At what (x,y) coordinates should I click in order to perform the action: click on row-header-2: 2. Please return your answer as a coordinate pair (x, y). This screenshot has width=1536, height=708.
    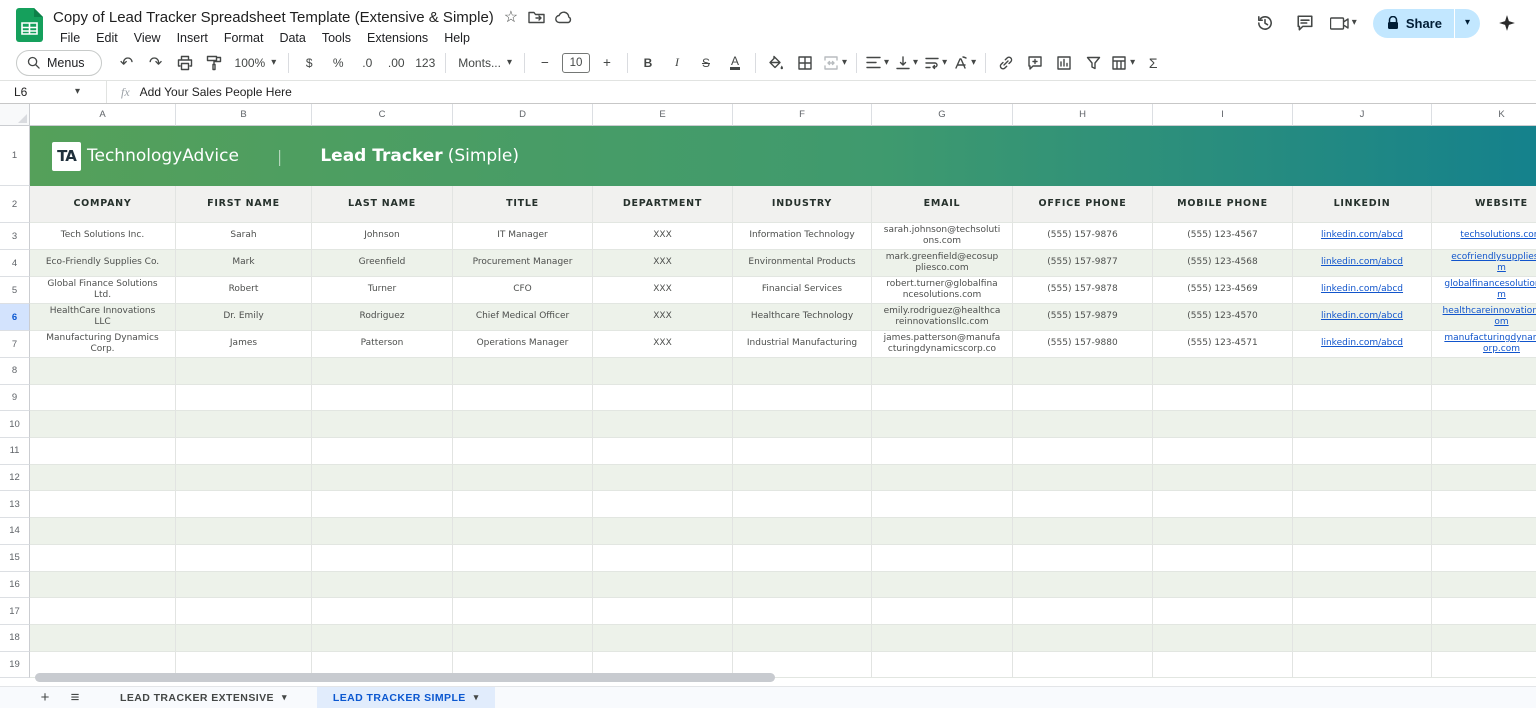
    Looking at the image, I should click on (15, 204).